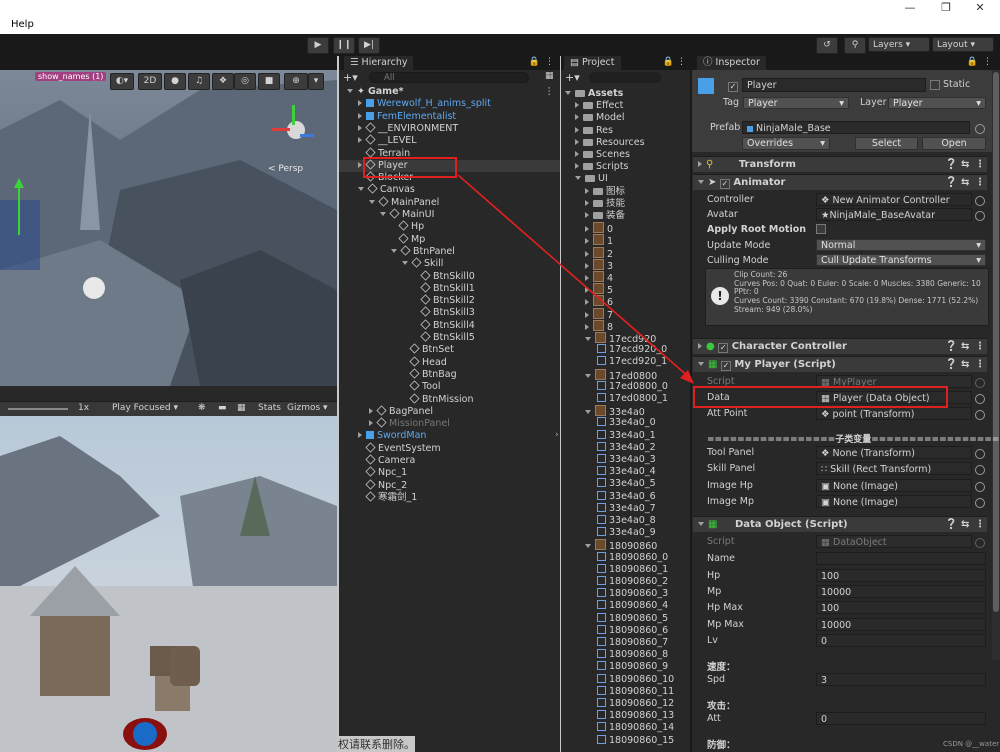  Describe the element at coordinates (534, 62) in the screenshot. I see `lock-icon: 🔒` at that location.